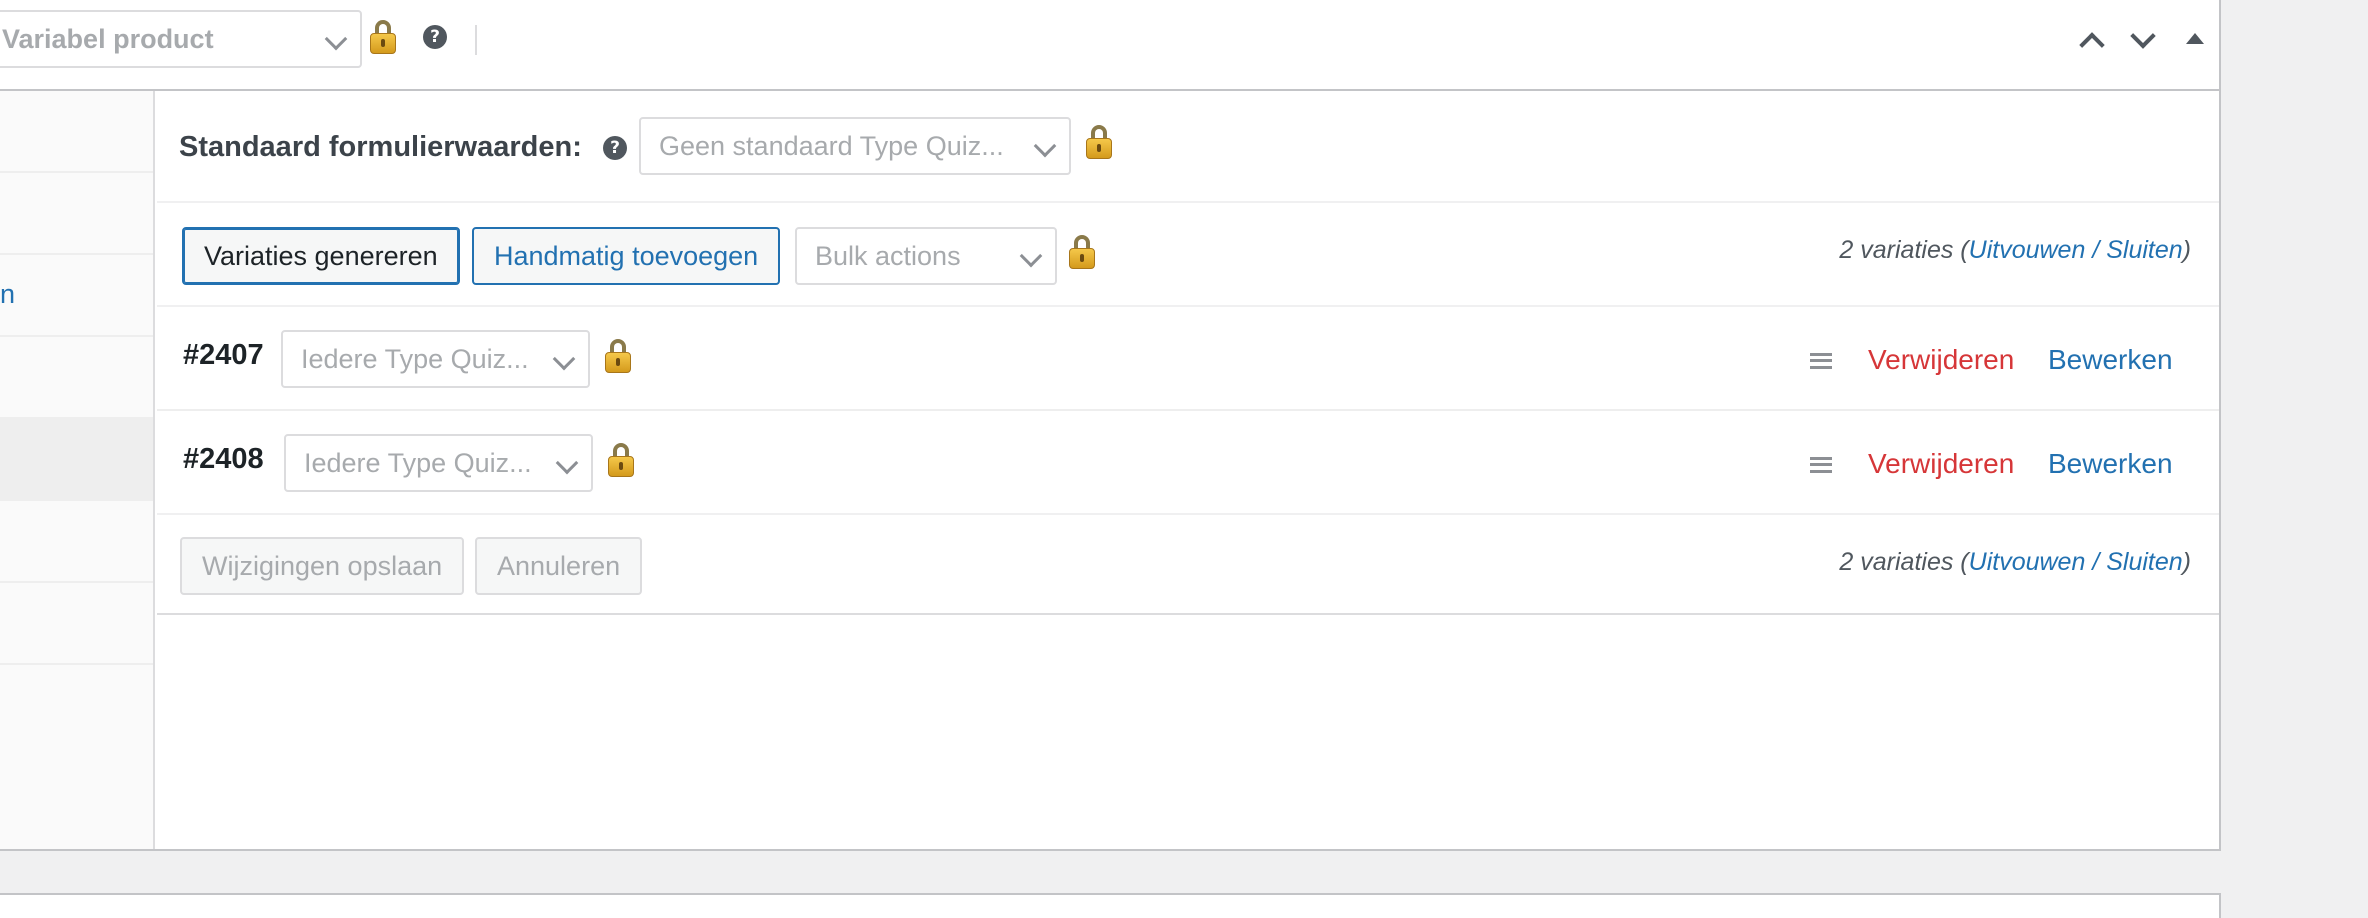 The height and width of the screenshot is (918, 2368). What do you see at coordinates (2195, 38) in the screenshot?
I see `triangle-up-icon` at bounding box center [2195, 38].